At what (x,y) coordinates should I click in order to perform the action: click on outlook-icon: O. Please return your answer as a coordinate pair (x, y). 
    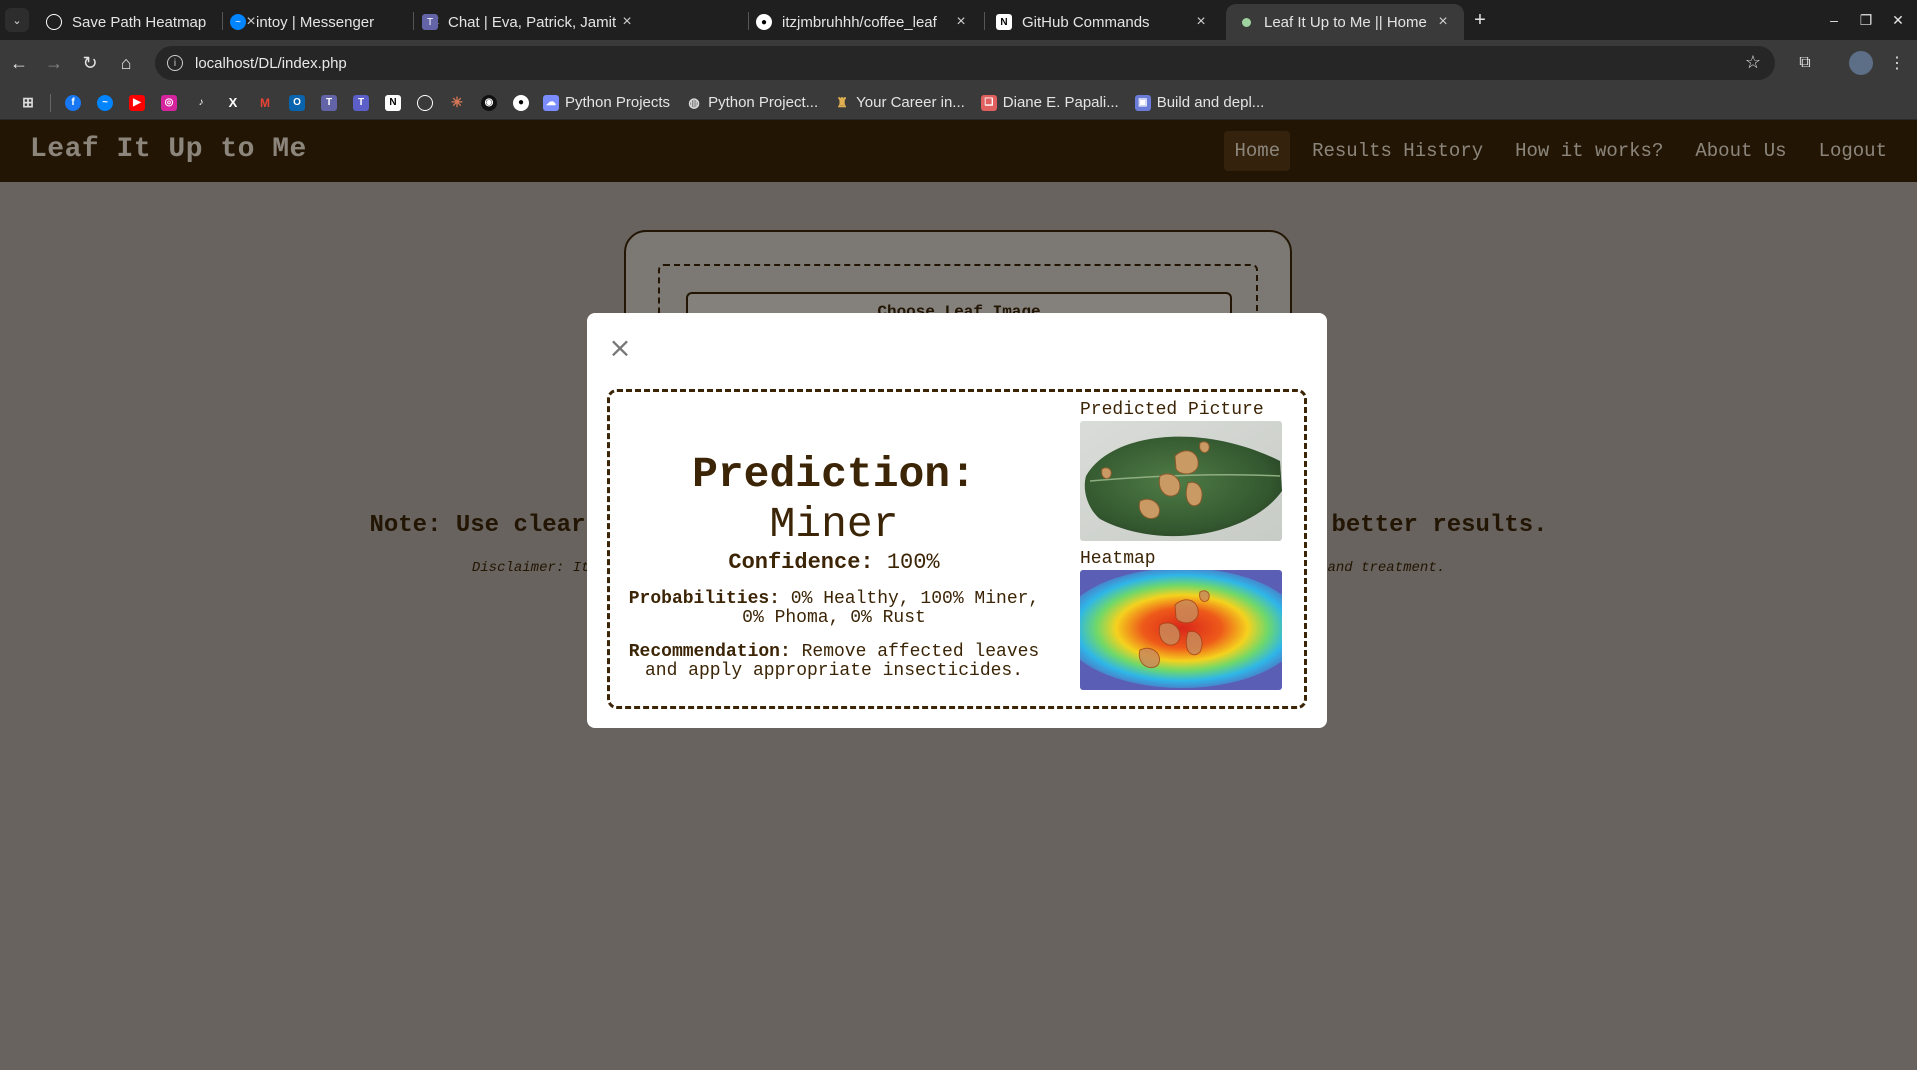
    Looking at the image, I should click on (297, 102).